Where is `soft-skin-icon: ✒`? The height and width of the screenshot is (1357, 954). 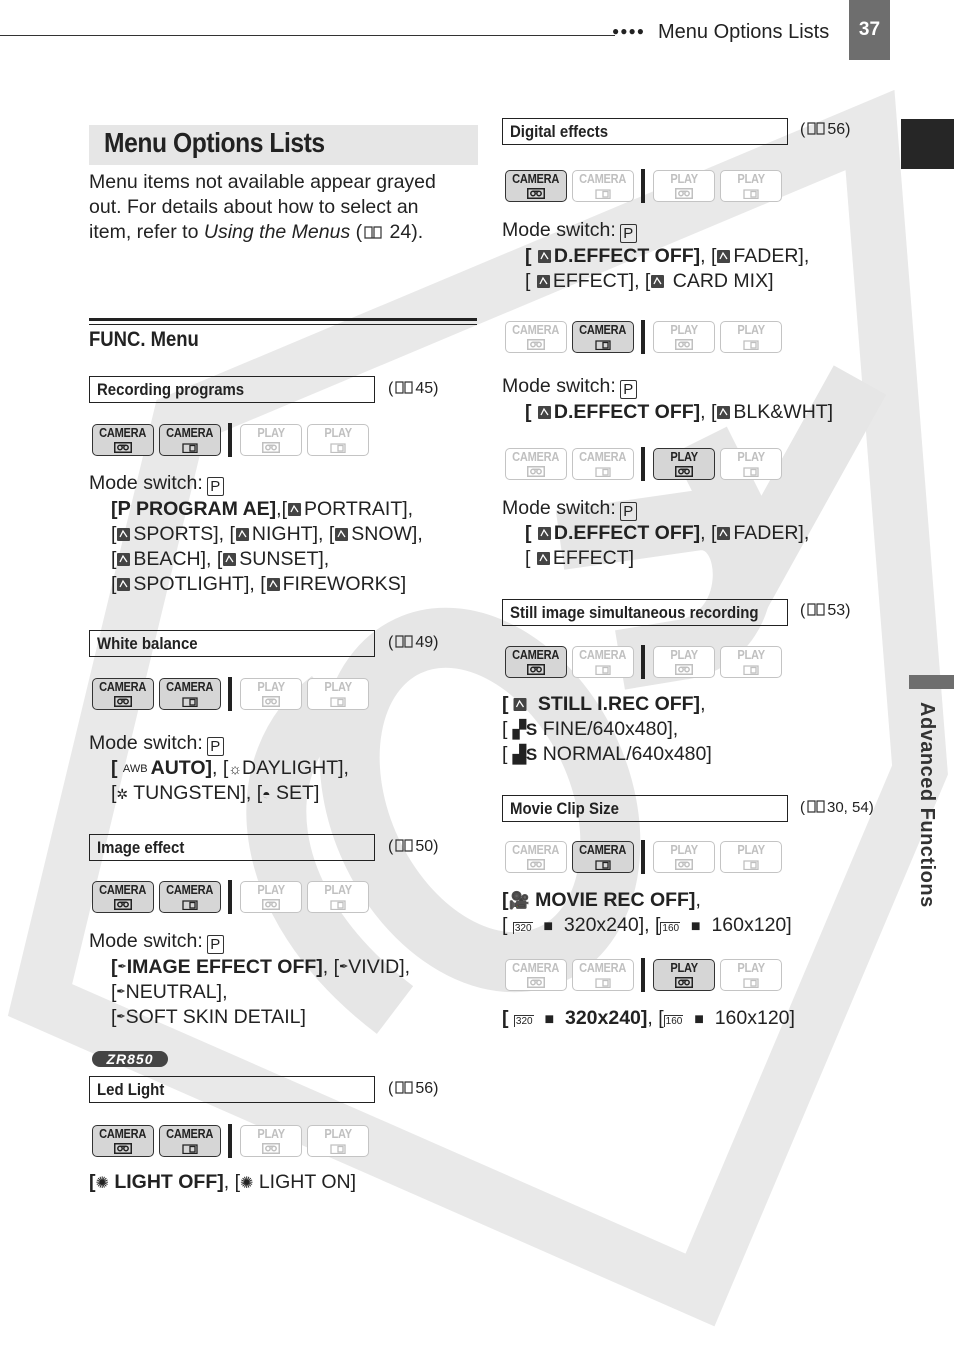
soft-skin-icon: ✒ is located at coordinates (121, 1017).